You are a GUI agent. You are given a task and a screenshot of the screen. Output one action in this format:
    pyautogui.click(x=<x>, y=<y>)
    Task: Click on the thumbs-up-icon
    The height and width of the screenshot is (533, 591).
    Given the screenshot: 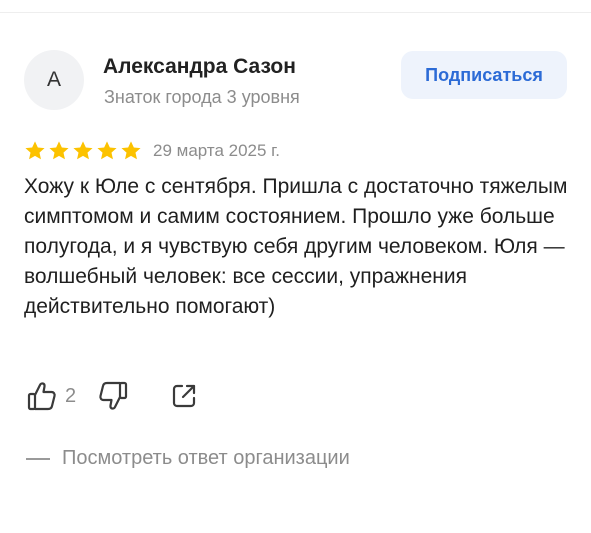 What is the action you would take?
    pyautogui.click(x=41, y=396)
    